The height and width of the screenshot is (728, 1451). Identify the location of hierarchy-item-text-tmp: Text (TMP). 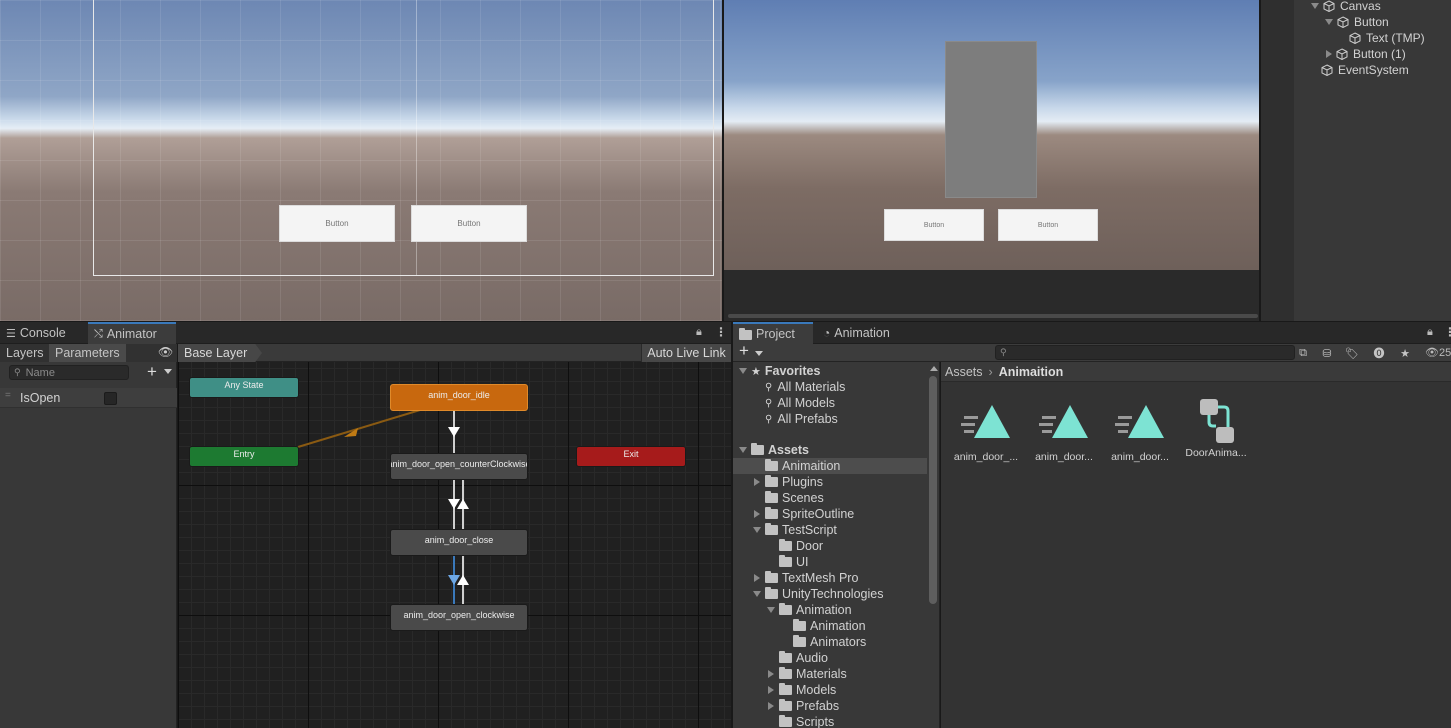
(1387, 38).